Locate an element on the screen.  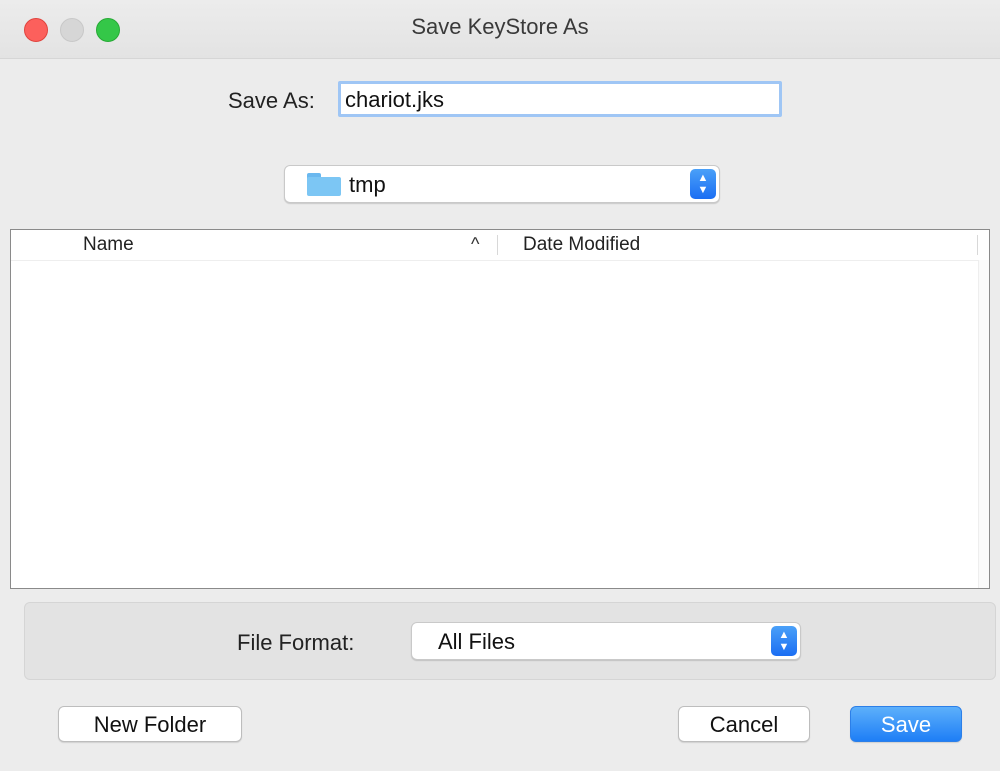
file-format-panel: File Format: All Files ▲ ▼ is located at coordinates (510, 641).